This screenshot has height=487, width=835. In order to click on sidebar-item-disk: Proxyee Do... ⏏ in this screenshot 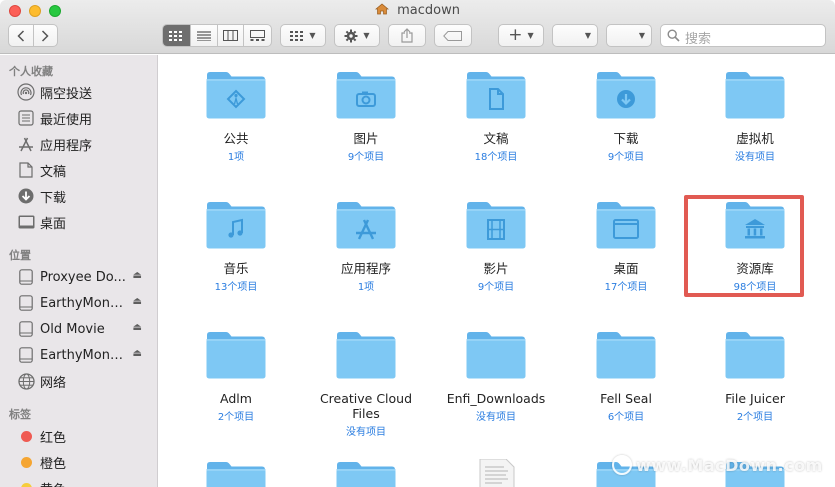, I will do `click(85, 277)`.